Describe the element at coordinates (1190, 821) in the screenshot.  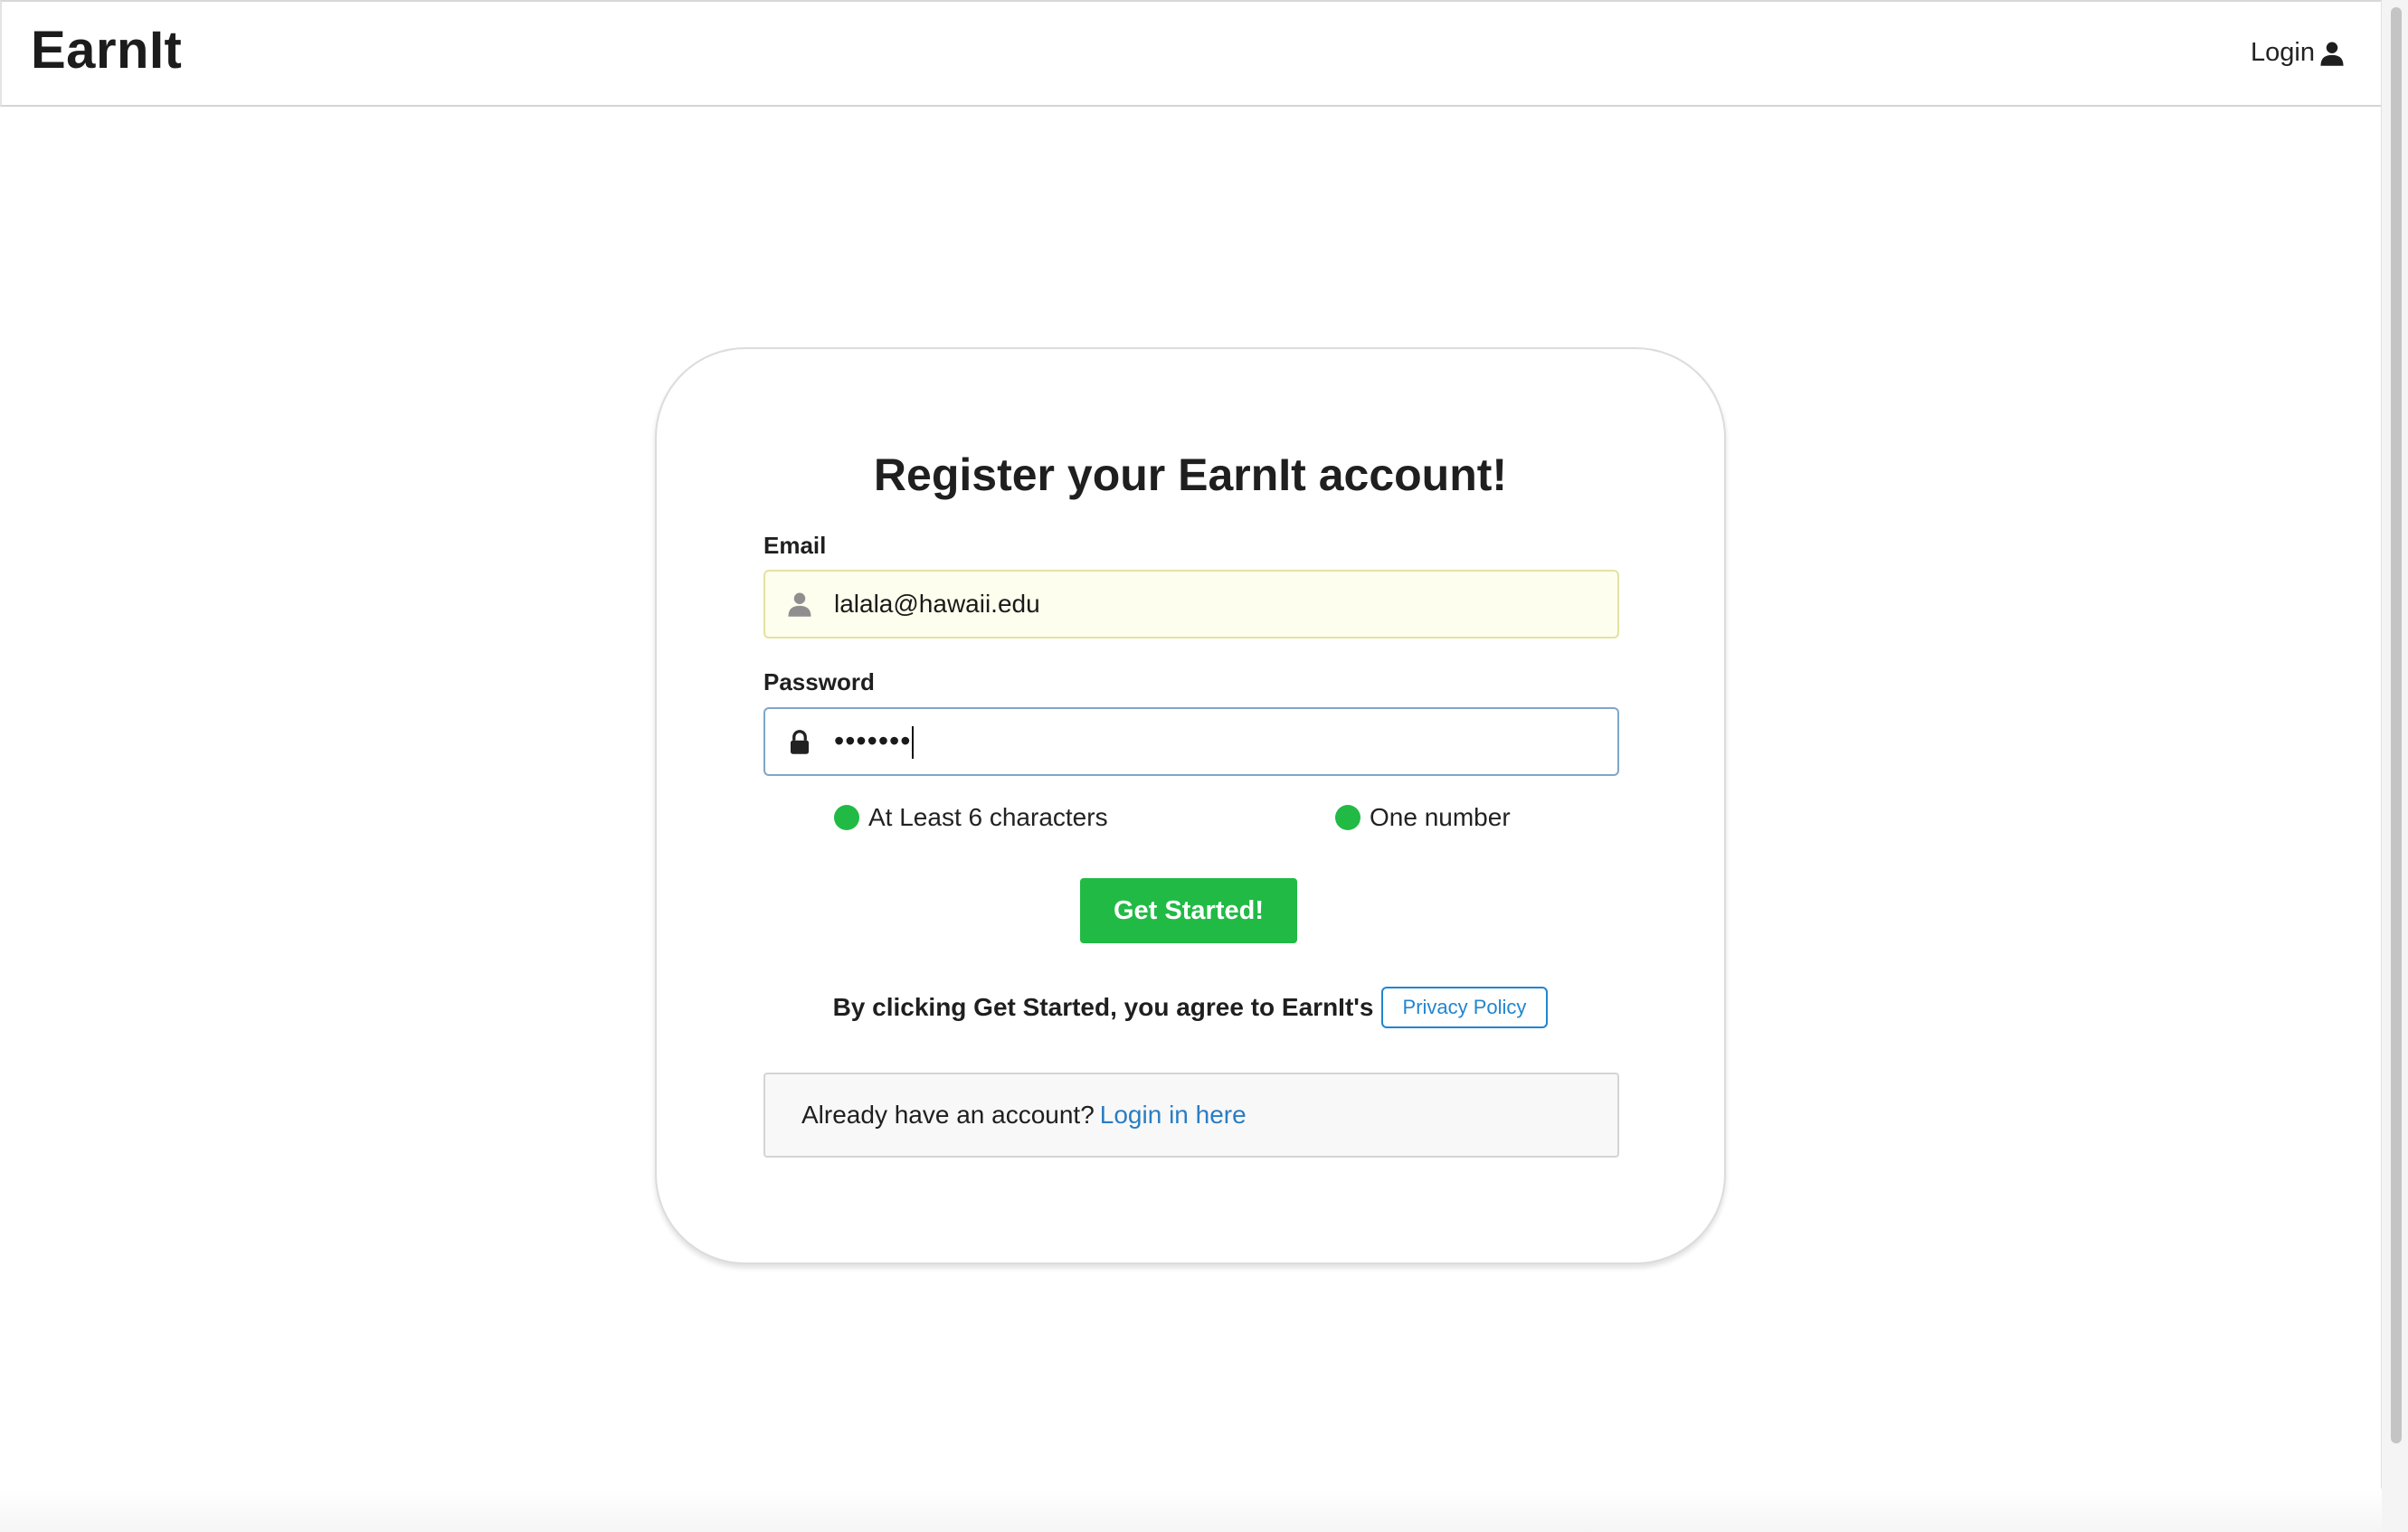
I see `password-requirements: At Least 6 characters One number` at that location.